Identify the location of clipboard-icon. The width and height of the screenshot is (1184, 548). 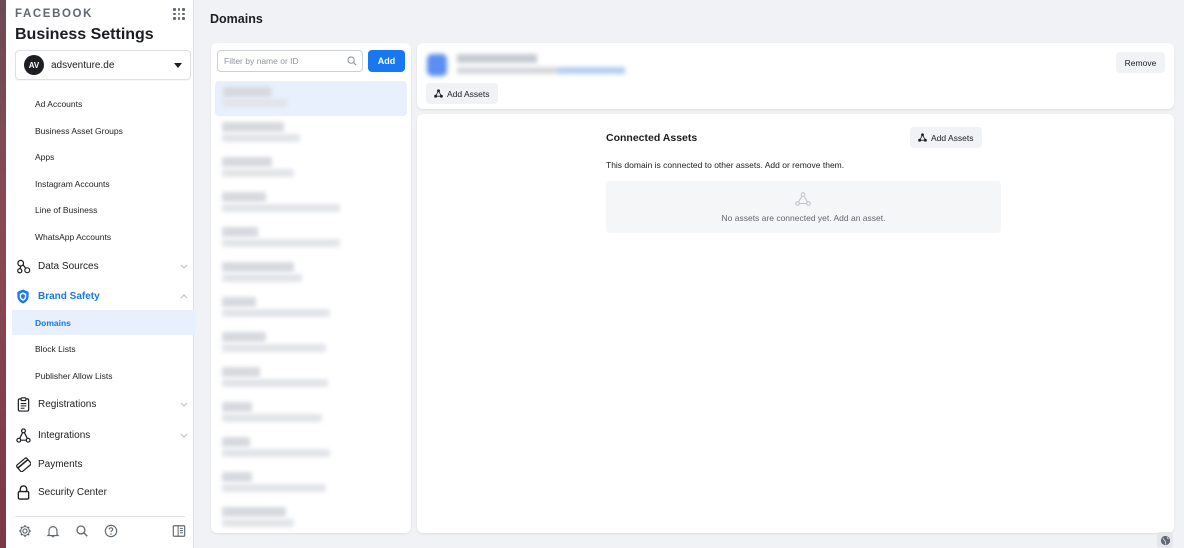
(23, 404).